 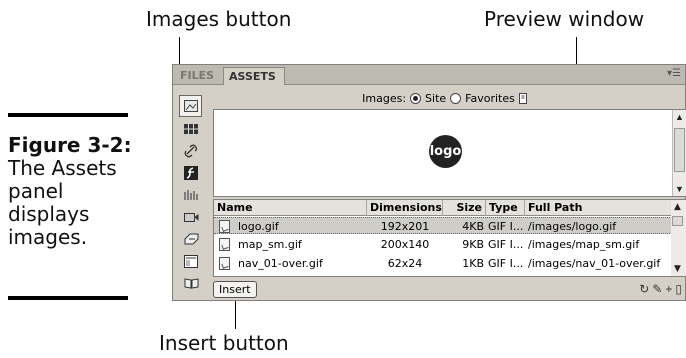 What do you see at coordinates (224, 343) in the screenshot?
I see `insert-button-callout: Insert button` at bounding box center [224, 343].